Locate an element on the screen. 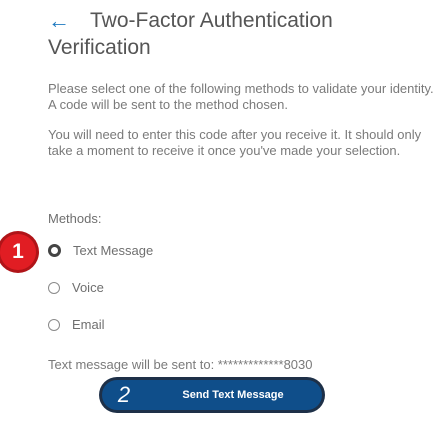 The height and width of the screenshot is (422, 447). method-label: Voice is located at coordinates (88, 287).